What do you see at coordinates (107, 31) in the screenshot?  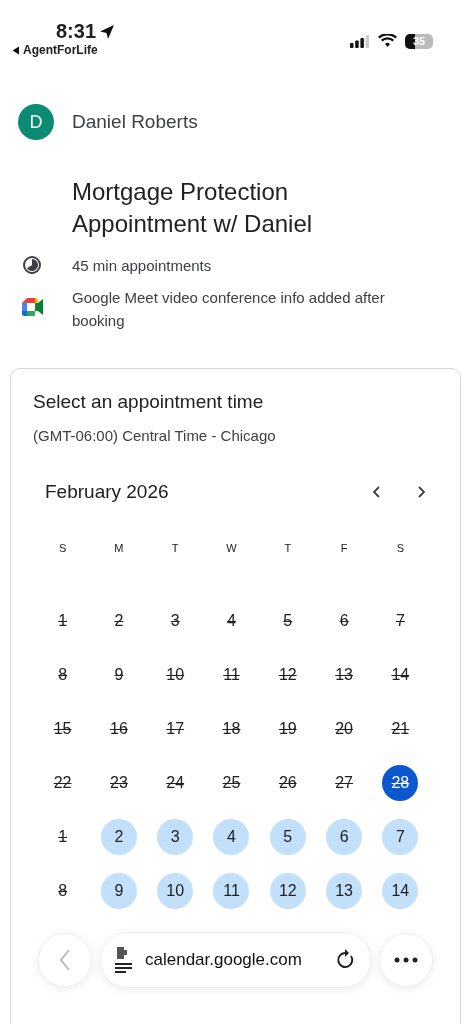 I see `location-arrow-icon` at bounding box center [107, 31].